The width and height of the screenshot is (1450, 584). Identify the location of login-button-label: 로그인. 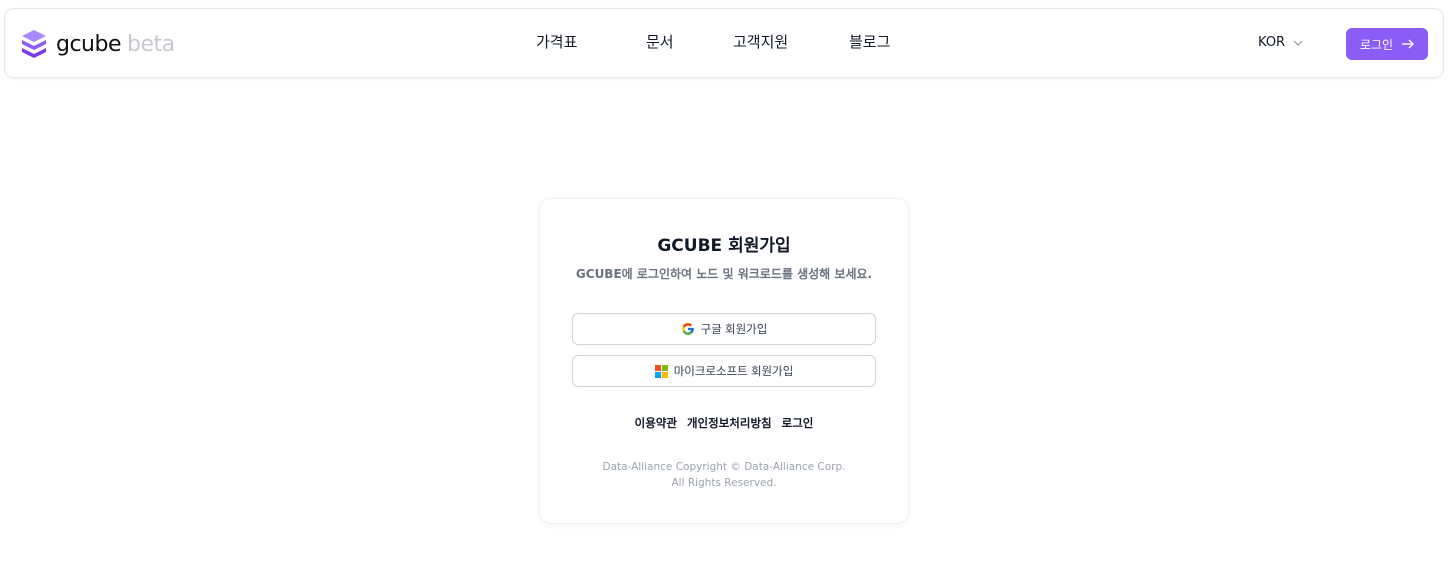
(1376, 44).